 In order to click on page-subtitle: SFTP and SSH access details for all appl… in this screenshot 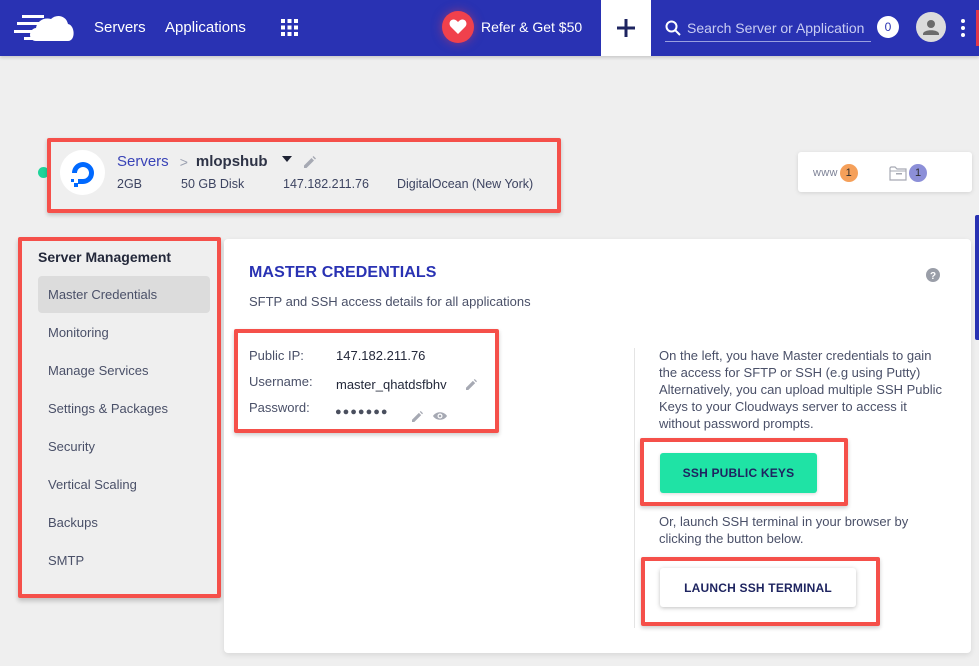, I will do `click(390, 301)`.